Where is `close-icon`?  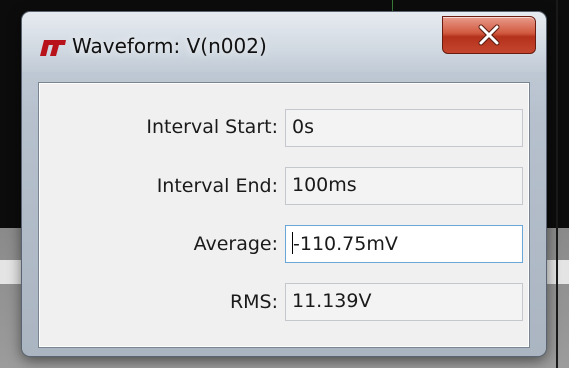
close-icon is located at coordinates (489, 35).